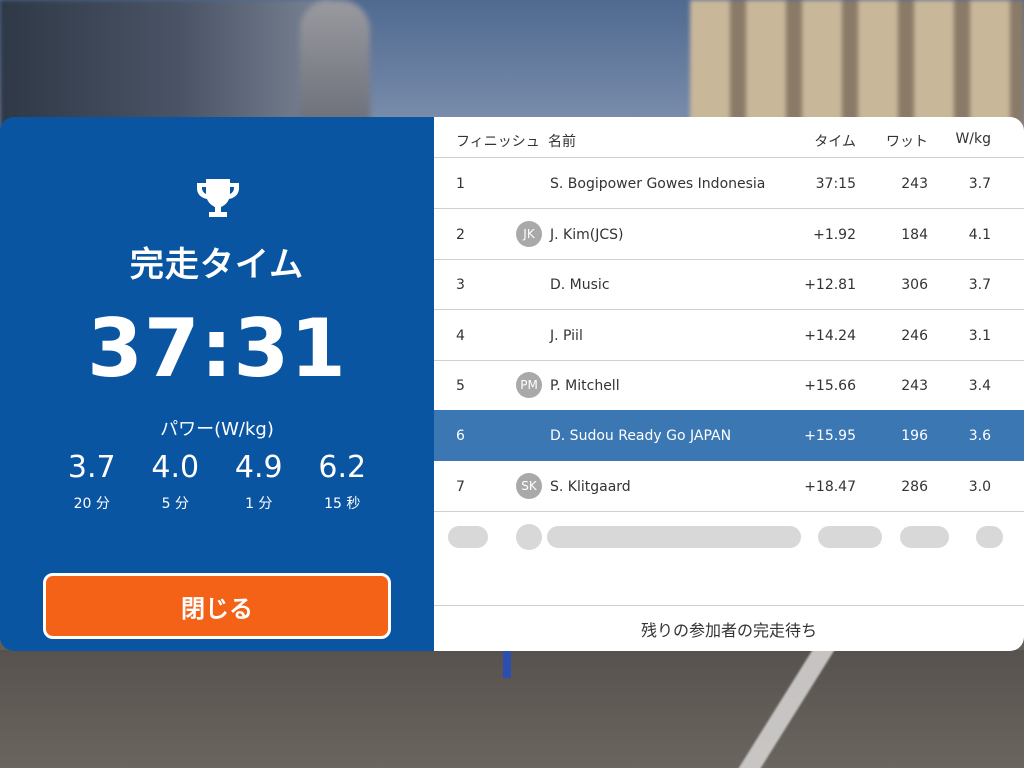 The image size is (1024, 768). Describe the element at coordinates (529, 385) in the screenshot. I see `avatar: PM` at that location.